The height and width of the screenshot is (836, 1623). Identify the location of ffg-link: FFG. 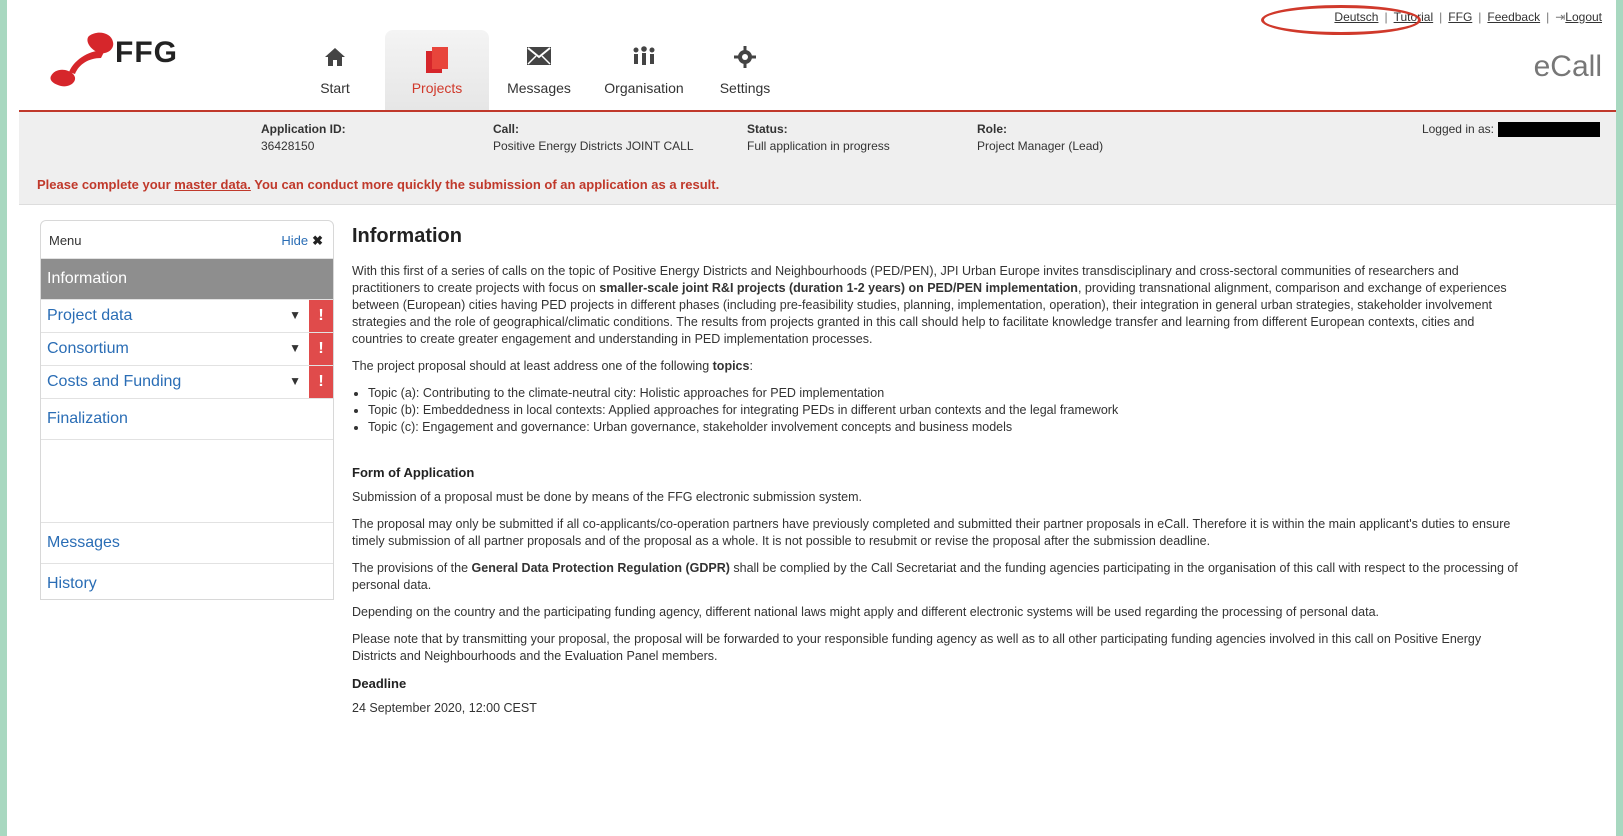
(1460, 17).